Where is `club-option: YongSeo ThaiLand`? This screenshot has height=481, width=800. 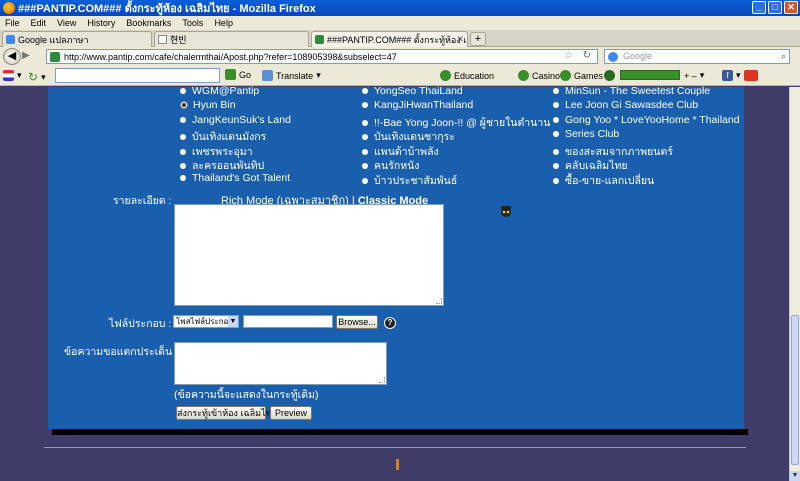 club-option: YongSeo ThaiLand is located at coordinates (412, 91).